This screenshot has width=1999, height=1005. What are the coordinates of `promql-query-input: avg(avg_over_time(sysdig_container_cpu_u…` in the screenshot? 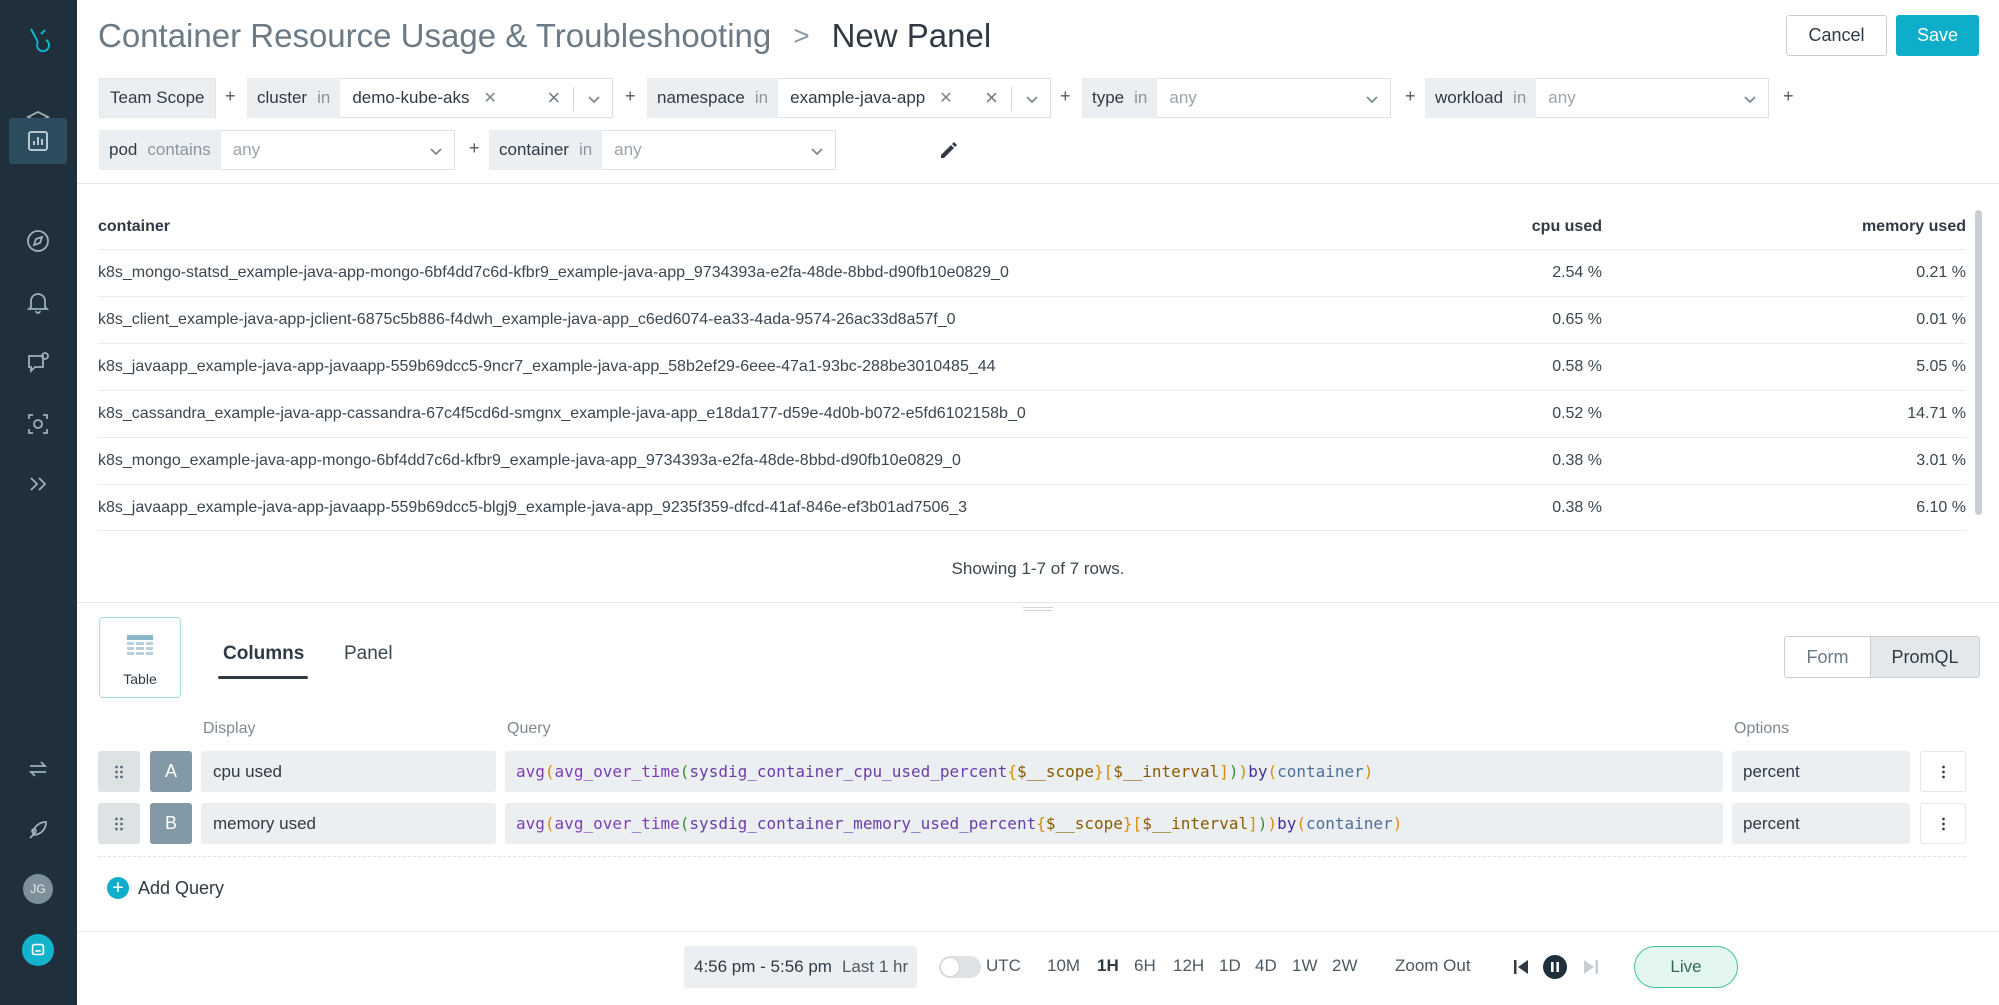 It's located at (1114, 771).